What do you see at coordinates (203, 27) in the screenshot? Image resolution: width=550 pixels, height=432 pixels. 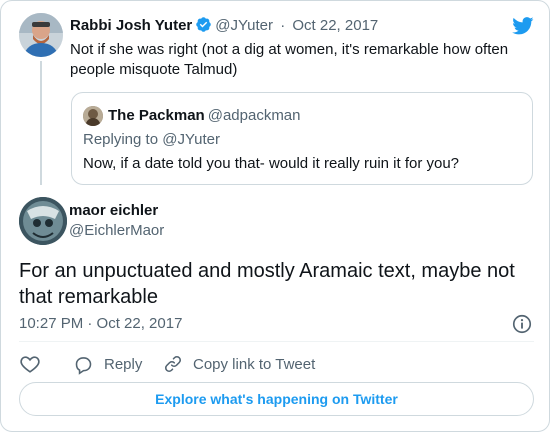 I see `verified-badge-icon` at bounding box center [203, 27].